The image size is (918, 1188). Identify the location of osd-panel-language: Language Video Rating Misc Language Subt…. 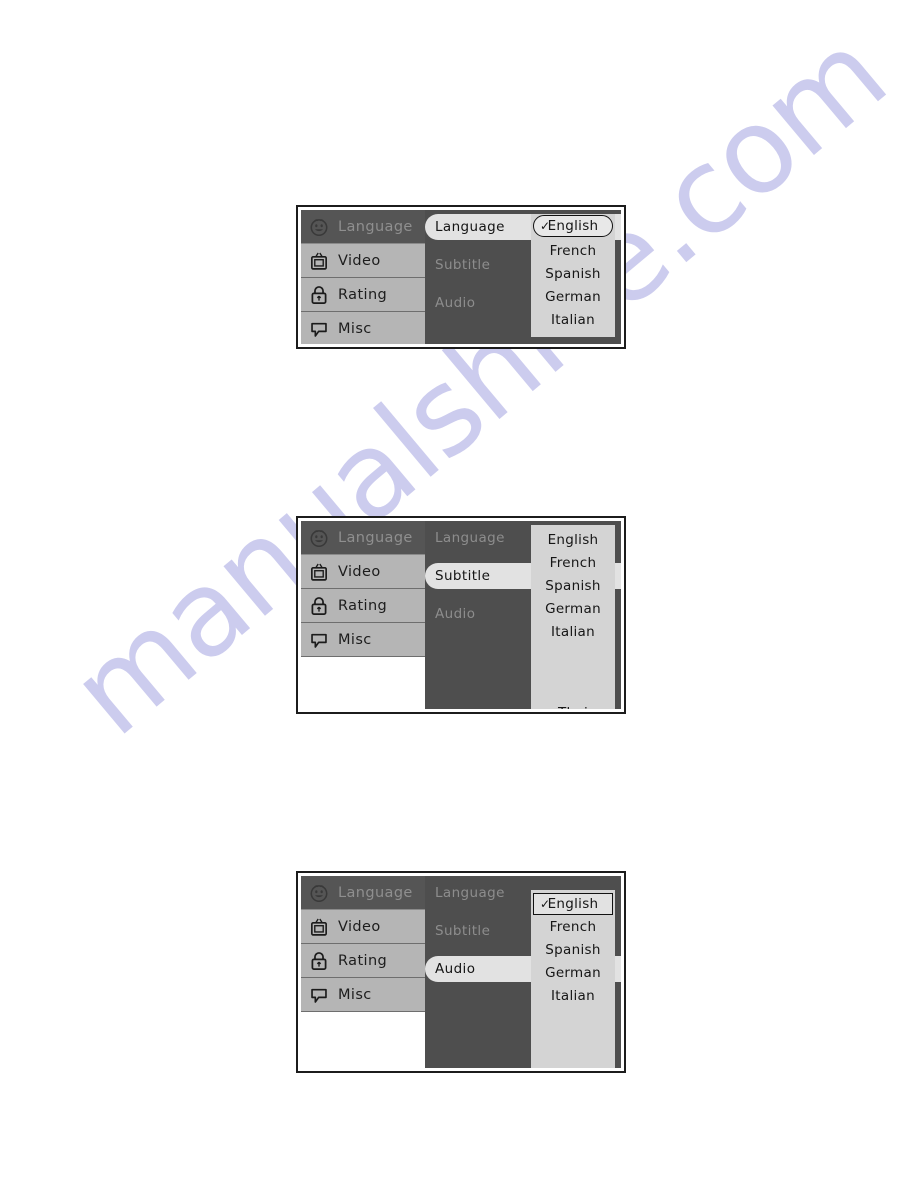
(461, 277).